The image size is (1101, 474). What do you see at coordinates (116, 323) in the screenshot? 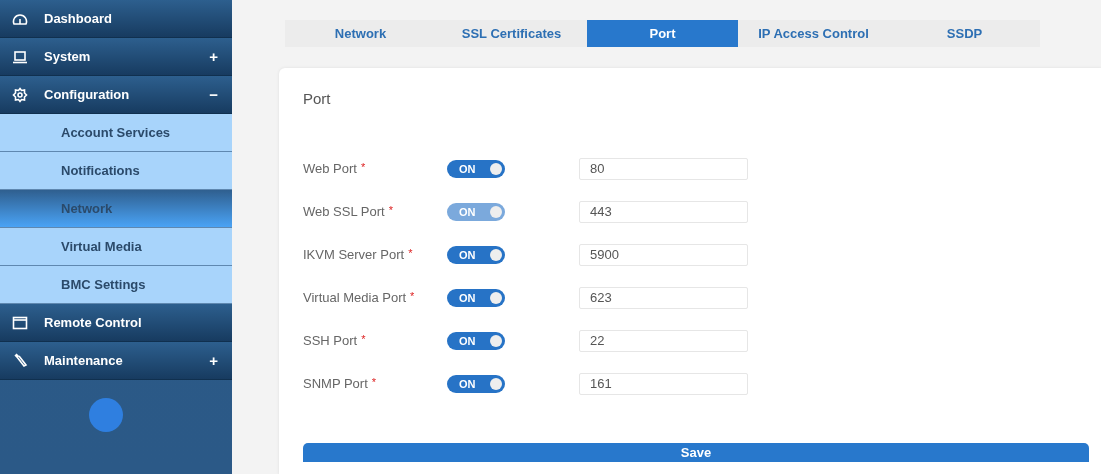
I see `nav-item: Remote Control` at bounding box center [116, 323].